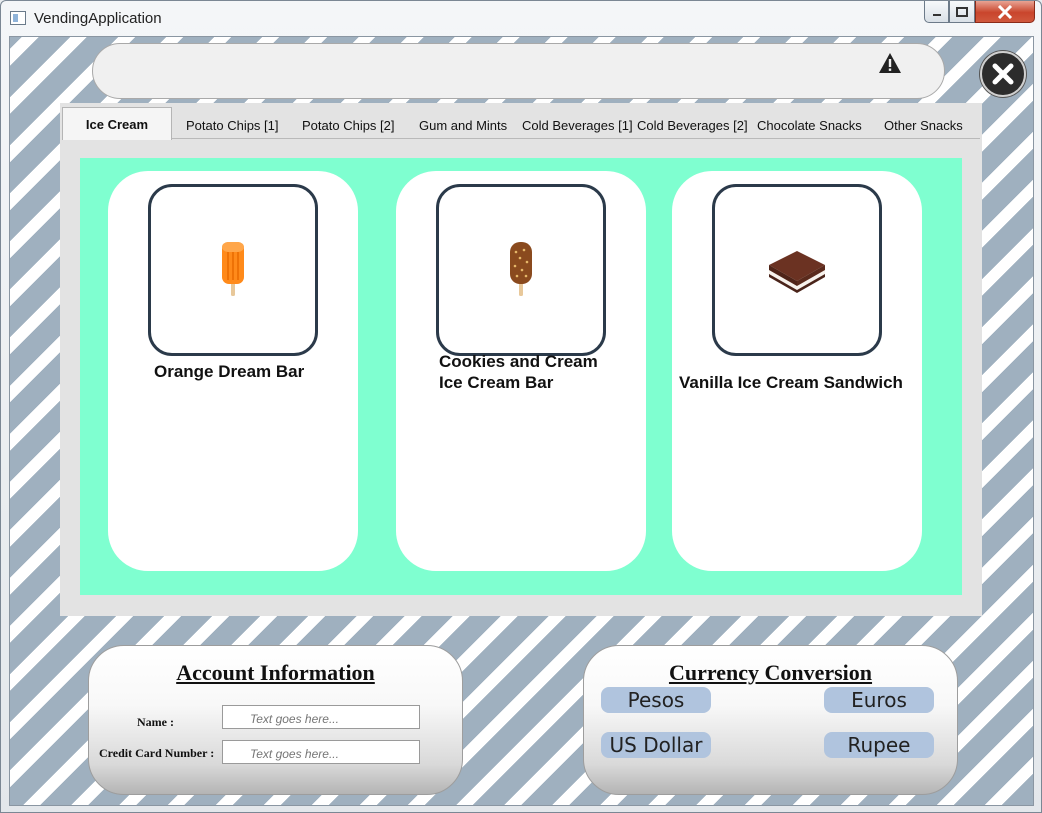 The height and width of the screenshot is (813, 1042). What do you see at coordinates (656, 700) in the screenshot?
I see `pesos-button: Pesos` at bounding box center [656, 700].